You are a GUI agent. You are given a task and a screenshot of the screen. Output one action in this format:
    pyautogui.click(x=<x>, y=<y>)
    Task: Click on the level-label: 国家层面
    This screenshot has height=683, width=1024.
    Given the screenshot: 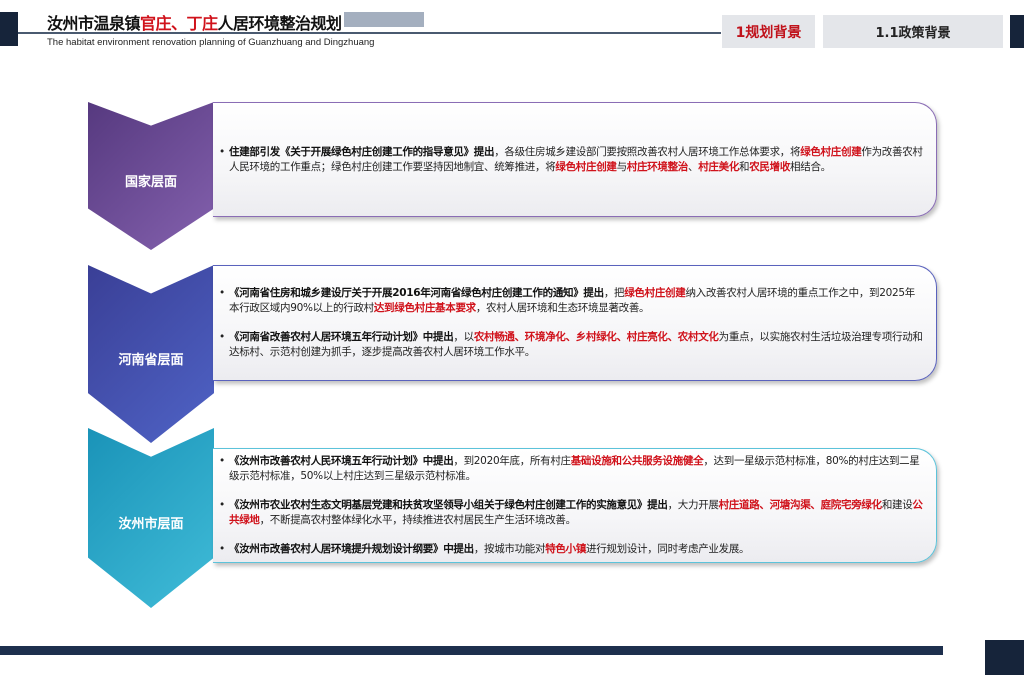 What is the action you would take?
    pyautogui.click(x=150, y=182)
    